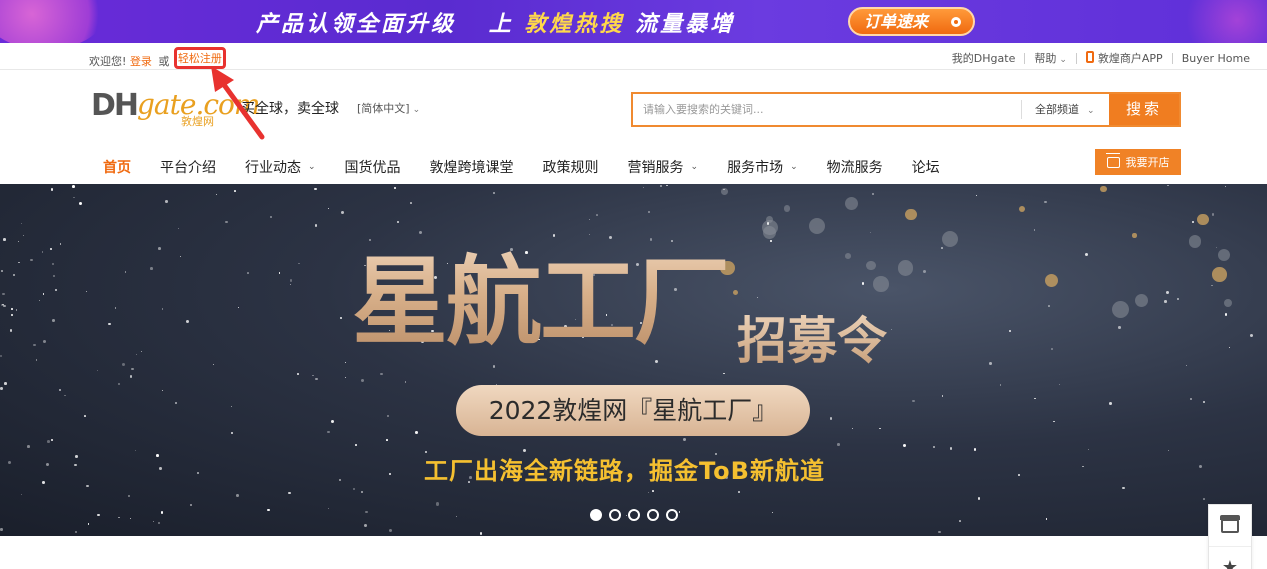 The image size is (1267, 569). Describe the element at coordinates (655, 168) in the screenshot. I see `nav-item-label: 营销服务` at that location.